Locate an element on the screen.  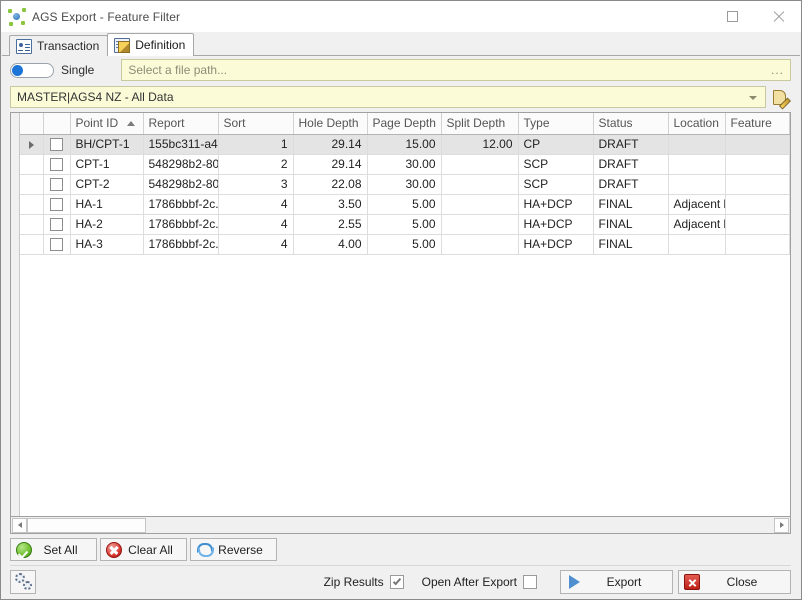
scroll-thumb is located at coordinates (86, 525).